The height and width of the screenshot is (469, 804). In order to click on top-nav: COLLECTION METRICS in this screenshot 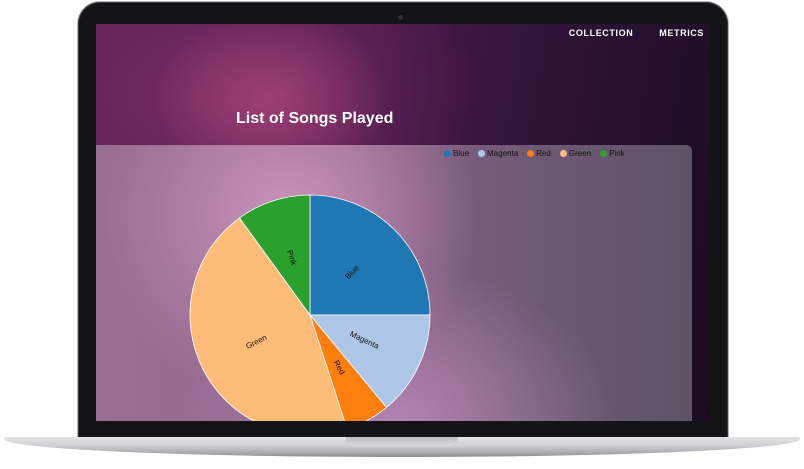, I will do `click(636, 33)`.